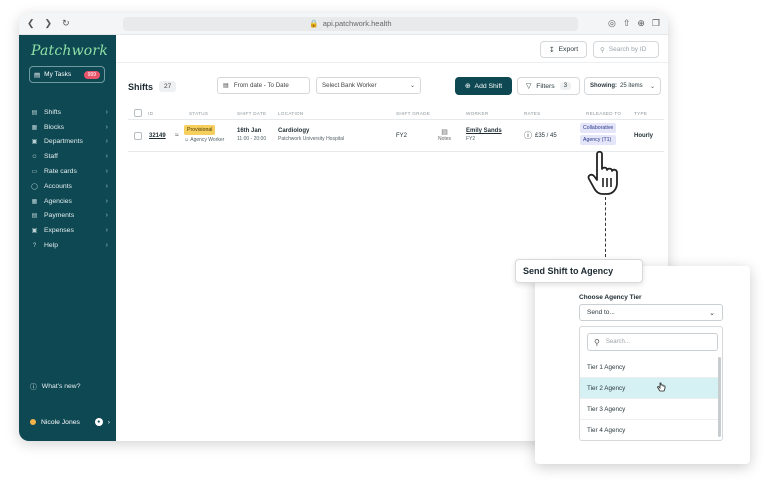  Describe the element at coordinates (651, 312) in the screenshot. I see `agency-tier-select: Send to... ⌄` at that location.